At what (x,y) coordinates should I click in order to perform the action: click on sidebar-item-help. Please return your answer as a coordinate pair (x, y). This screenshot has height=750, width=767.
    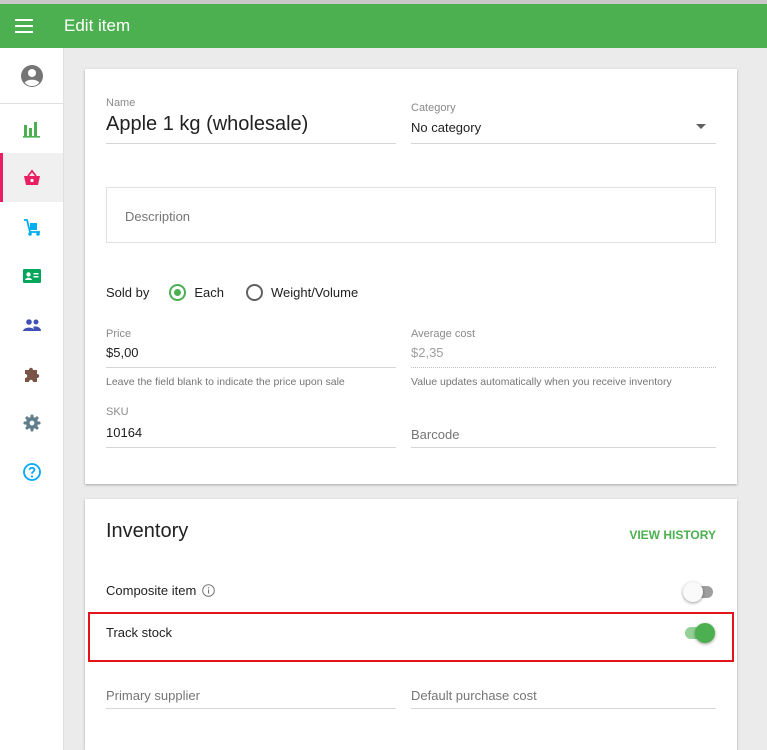
    Looking at the image, I should click on (31, 471).